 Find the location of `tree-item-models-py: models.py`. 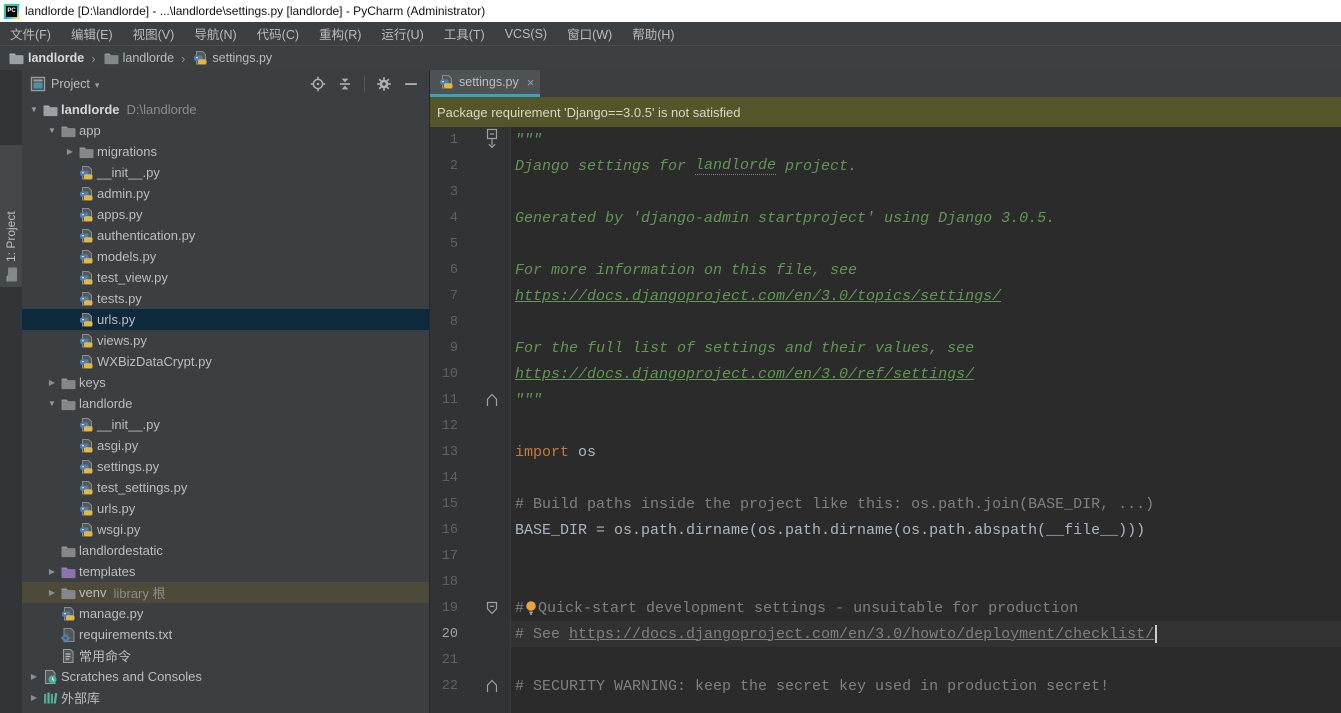

tree-item-models-py: models.py is located at coordinates (225, 256).